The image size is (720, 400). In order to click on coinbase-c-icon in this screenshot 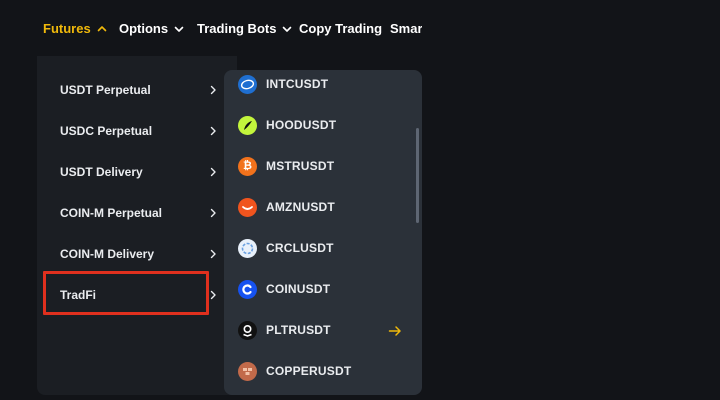, I will do `click(247, 289)`.